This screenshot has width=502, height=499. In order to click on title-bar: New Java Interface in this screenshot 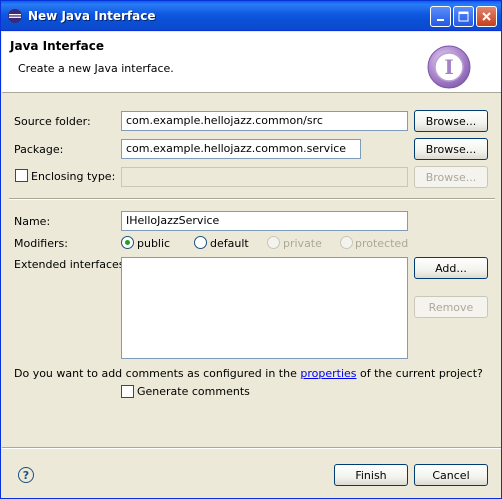, I will do `click(251, 16)`.